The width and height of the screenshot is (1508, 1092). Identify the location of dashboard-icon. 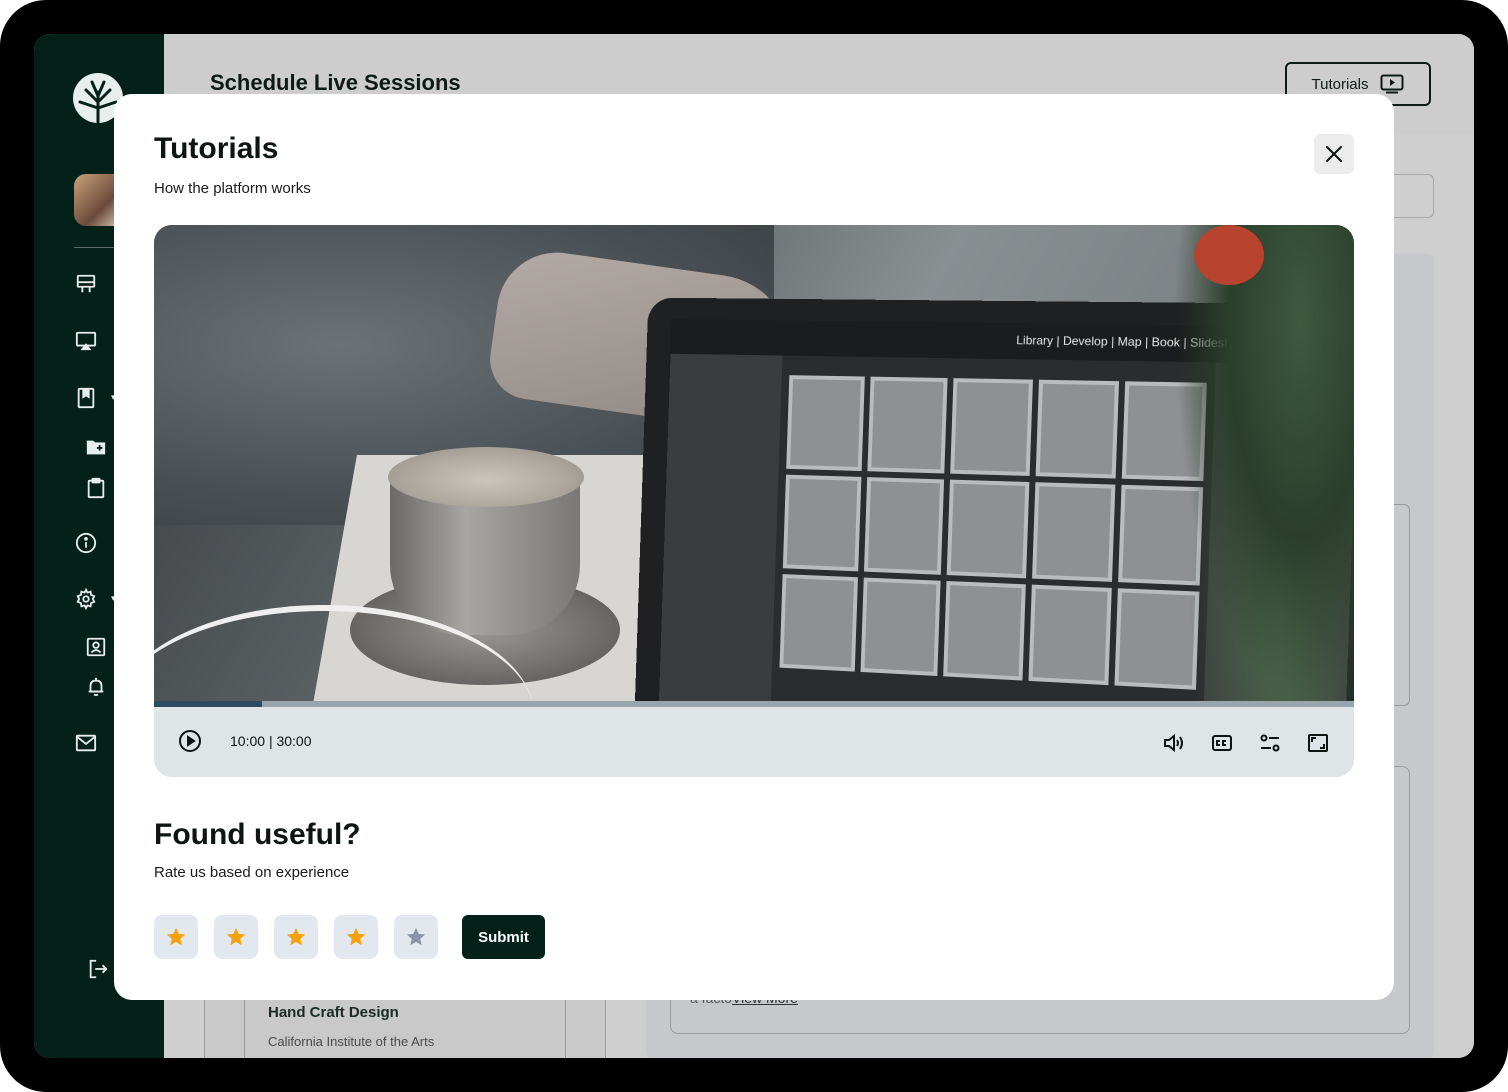
(86, 284).